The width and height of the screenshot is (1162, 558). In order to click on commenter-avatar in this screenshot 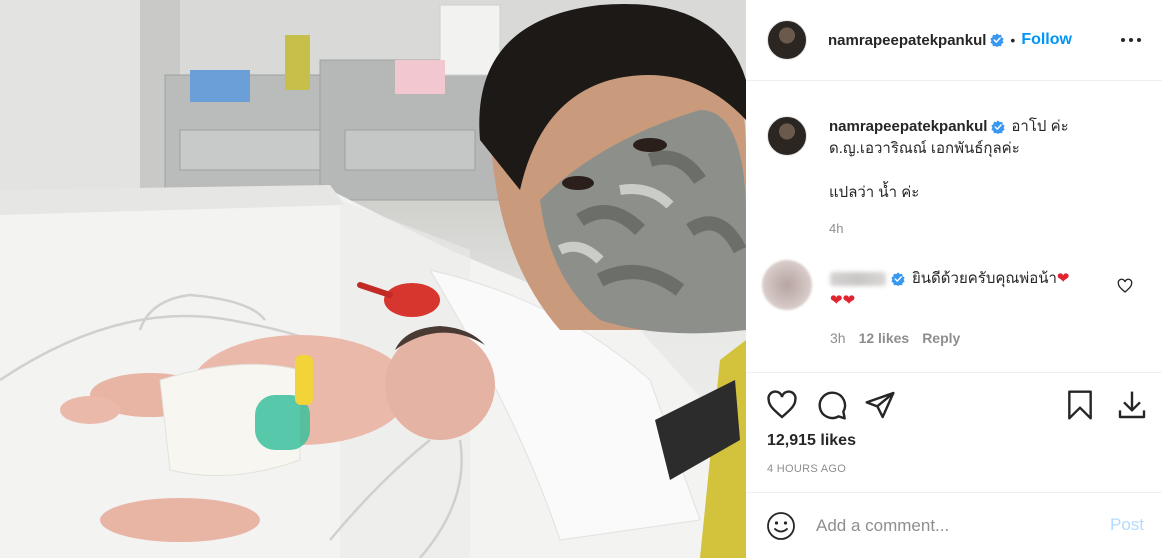, I will do `click(787, 285)`.